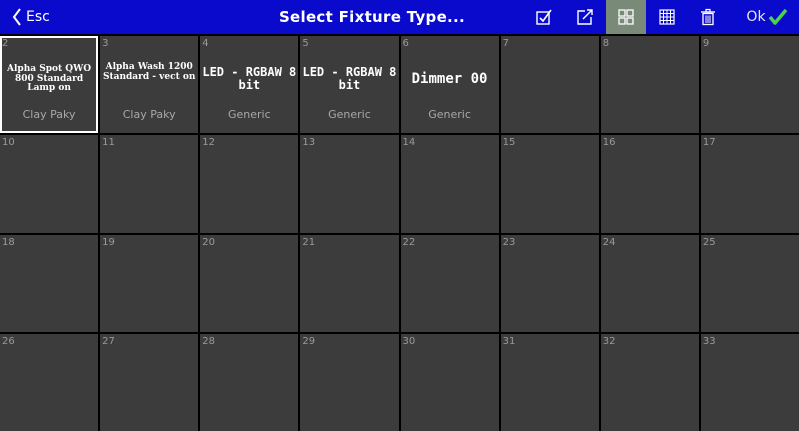 This screenshot has height=431, width=799. I want to click on grid-view-button, so click(626, 17).